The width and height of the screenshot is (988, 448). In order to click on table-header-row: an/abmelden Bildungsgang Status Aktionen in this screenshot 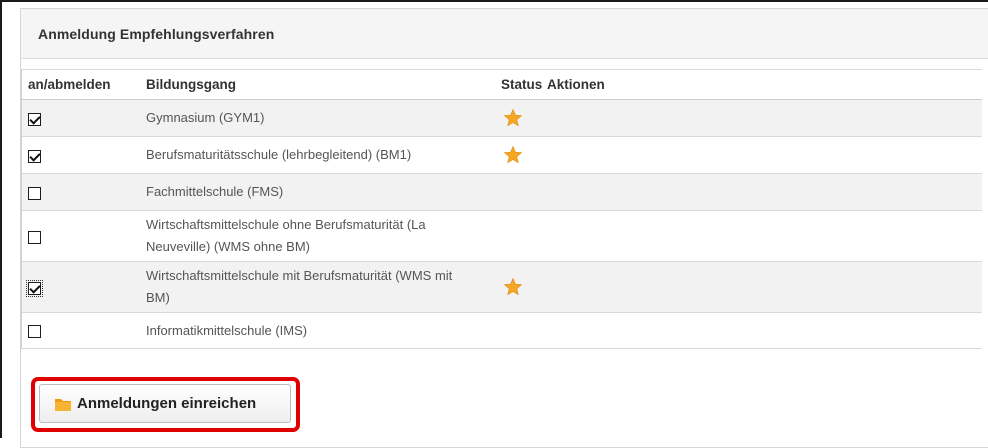, I will do `click(502, 84)`.